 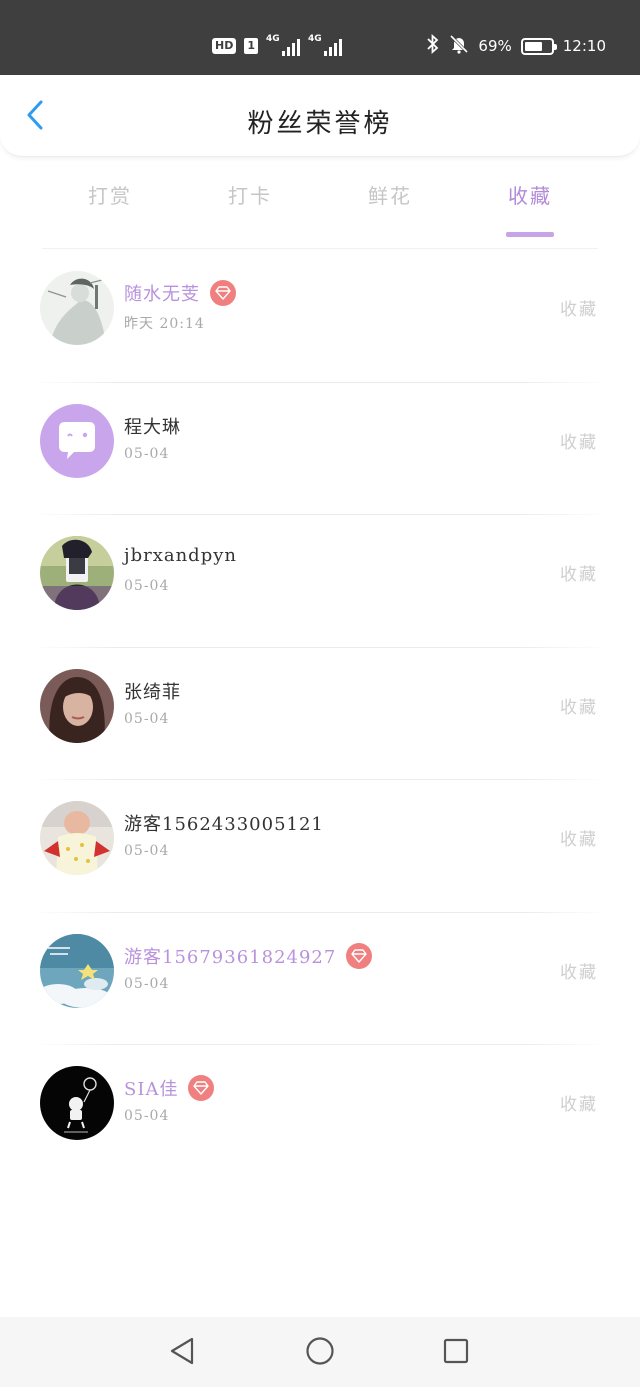 What do you see at coordinates (320, 449) in the screenshot?
I see `list-item: 程大琳 05-04 收藏` at bounding box center [320, 449].